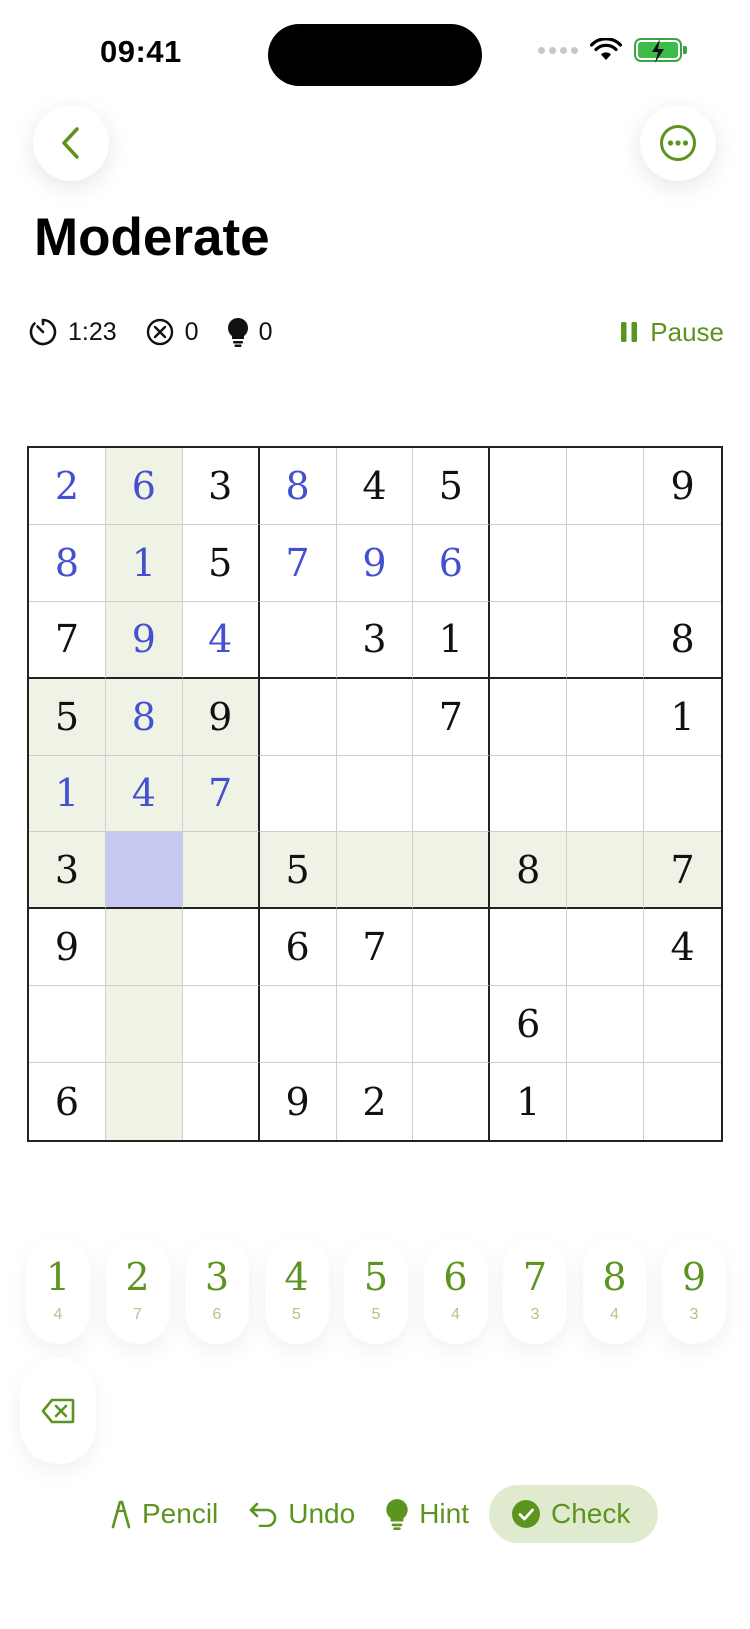 This screenshot has height=1629, width=750. I want to click on back-button, so click(71, 143).